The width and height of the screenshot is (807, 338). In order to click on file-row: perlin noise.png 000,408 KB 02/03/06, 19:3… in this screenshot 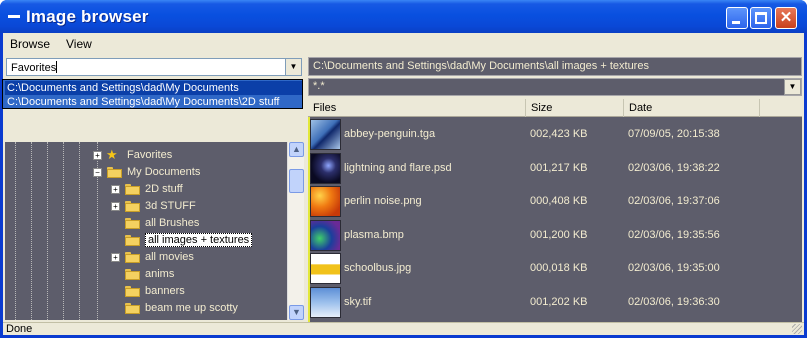, I will do `click(555, 201)`.